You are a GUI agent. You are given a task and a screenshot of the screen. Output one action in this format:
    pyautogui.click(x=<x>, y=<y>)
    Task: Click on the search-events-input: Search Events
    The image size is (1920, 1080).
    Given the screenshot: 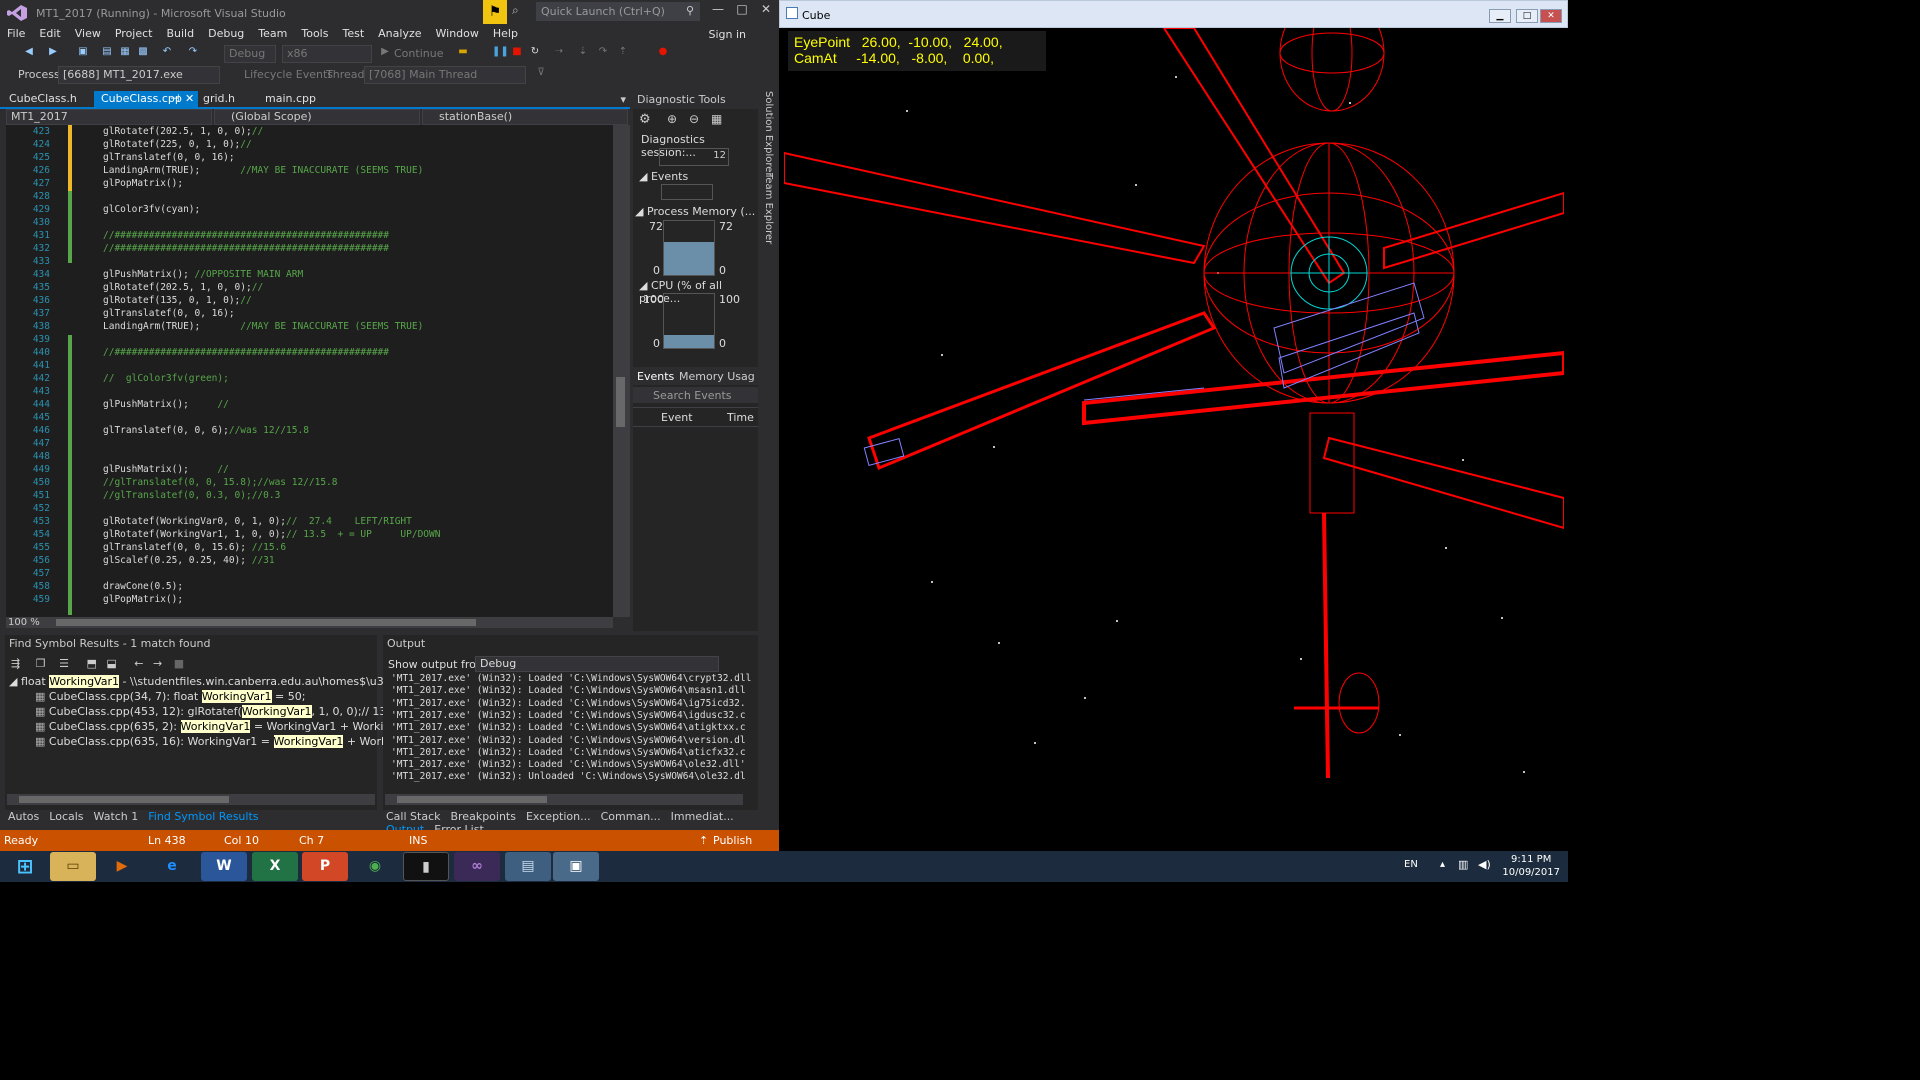 What is the action you would take?
    pyautogui.click(x=695, y=395)
    